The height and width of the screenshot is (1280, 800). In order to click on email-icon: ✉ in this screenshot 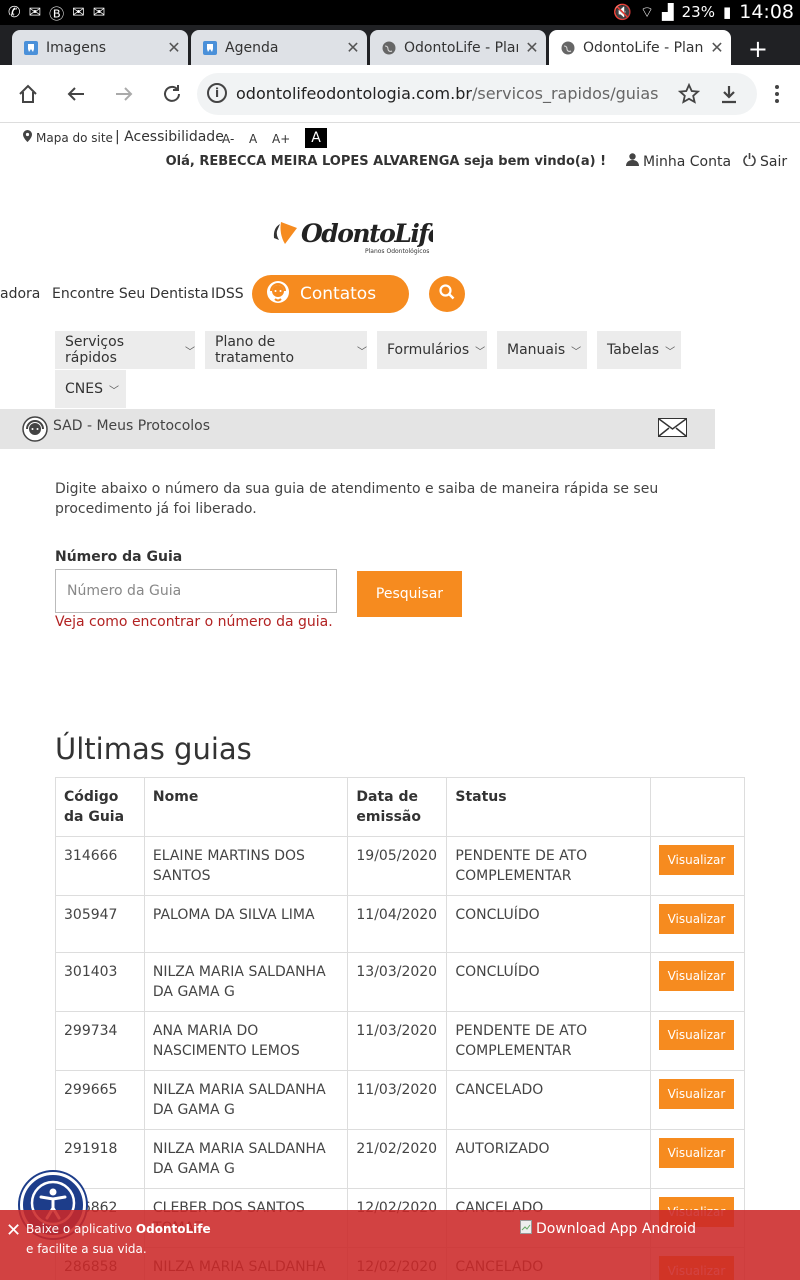, I will do `click(35, 12)`.